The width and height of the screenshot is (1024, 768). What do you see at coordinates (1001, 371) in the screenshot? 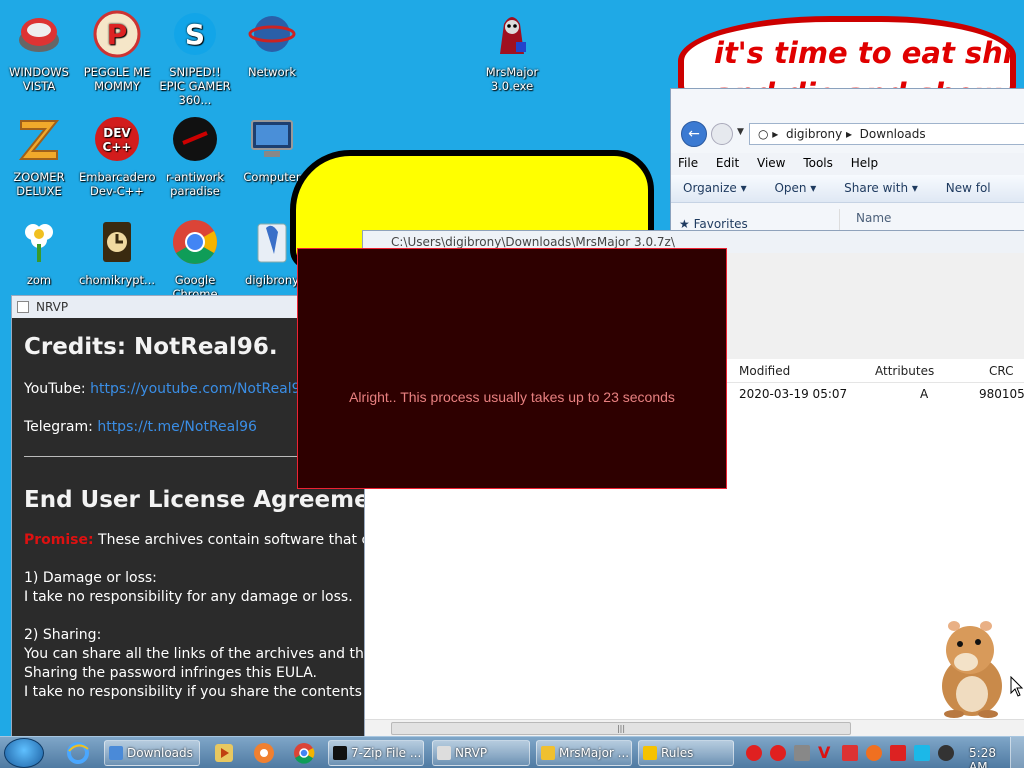
I see `crc-column-header: CRC` at bounding box center [1001, 371].